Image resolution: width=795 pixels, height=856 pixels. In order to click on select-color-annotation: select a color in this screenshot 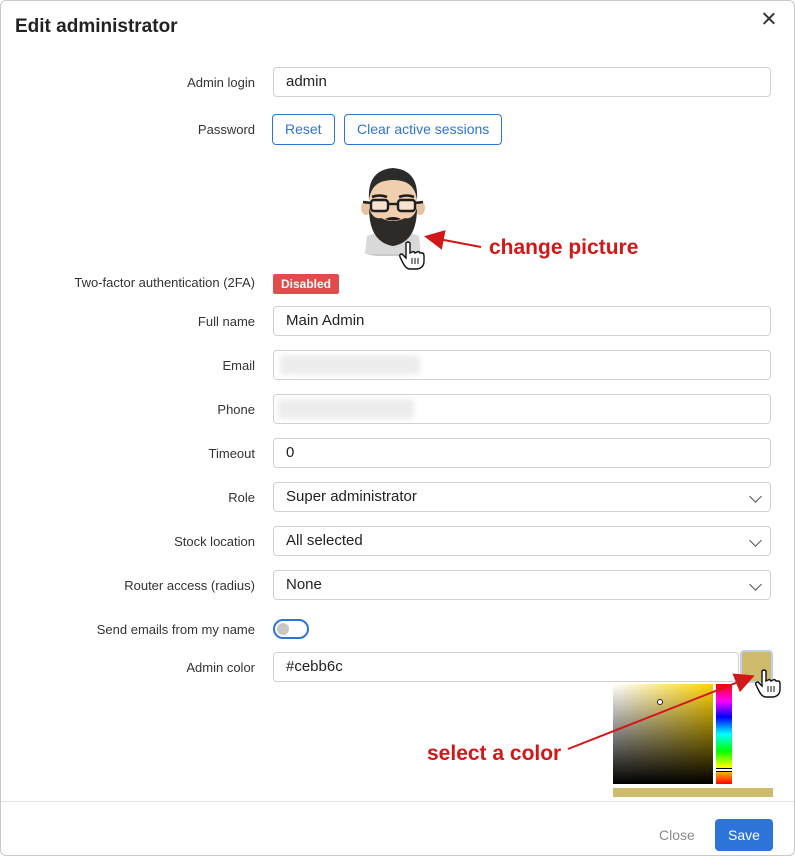, I will do `click(494, 753)`.